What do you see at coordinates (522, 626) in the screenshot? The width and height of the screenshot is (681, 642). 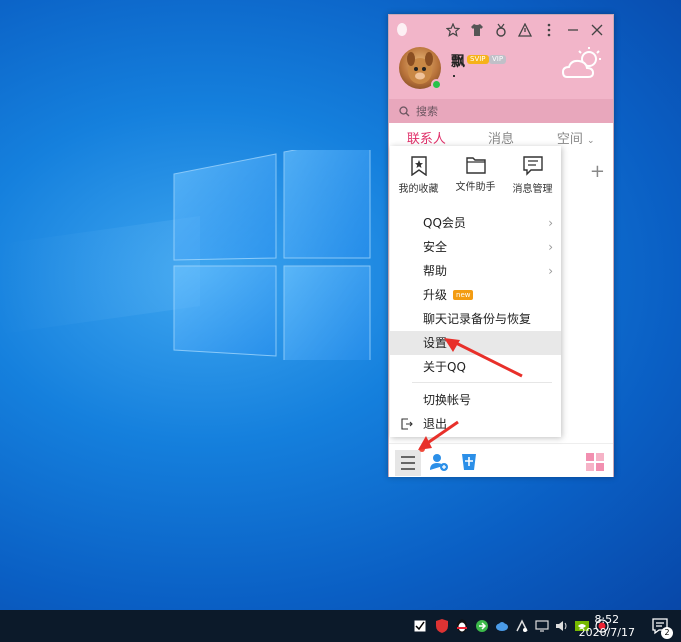 I see `network-tool-icon` at bounding box center [522, 626].